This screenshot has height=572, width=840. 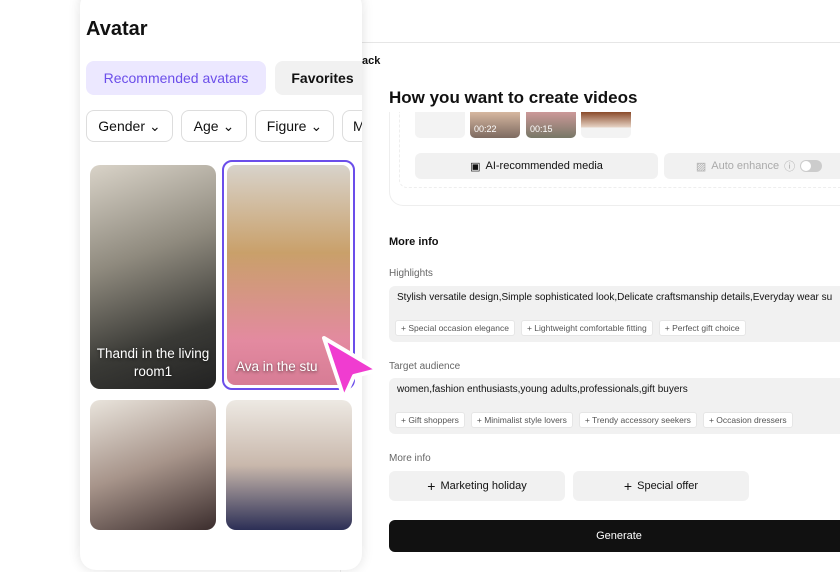 I want to click on more-filter: M, so click(x=352, y=126).